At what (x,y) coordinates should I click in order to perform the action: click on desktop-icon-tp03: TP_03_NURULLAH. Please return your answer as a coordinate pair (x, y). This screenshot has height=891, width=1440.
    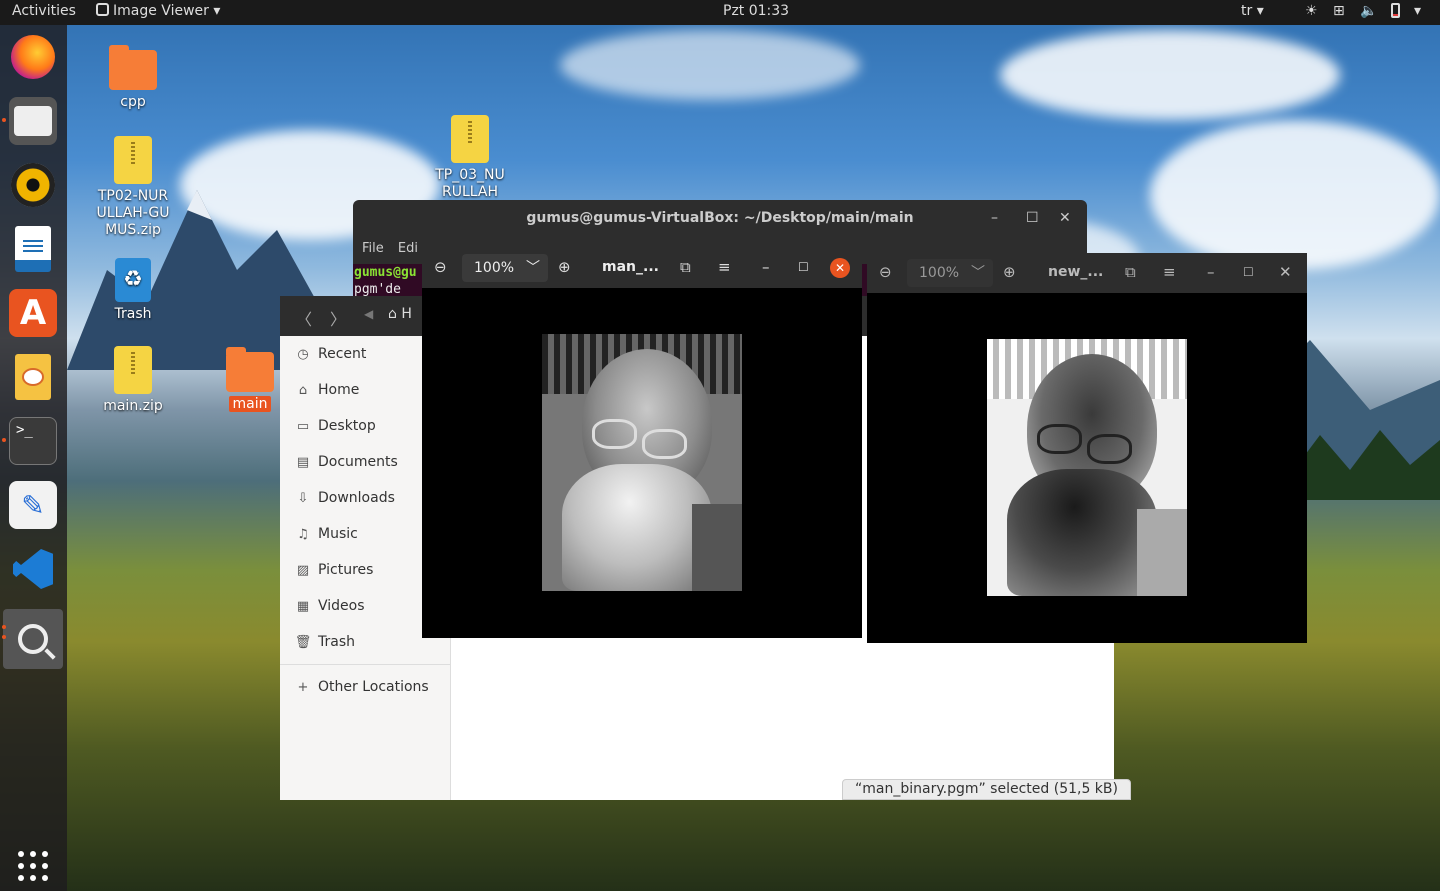
    Looking at the image, I should click on (470, 158).